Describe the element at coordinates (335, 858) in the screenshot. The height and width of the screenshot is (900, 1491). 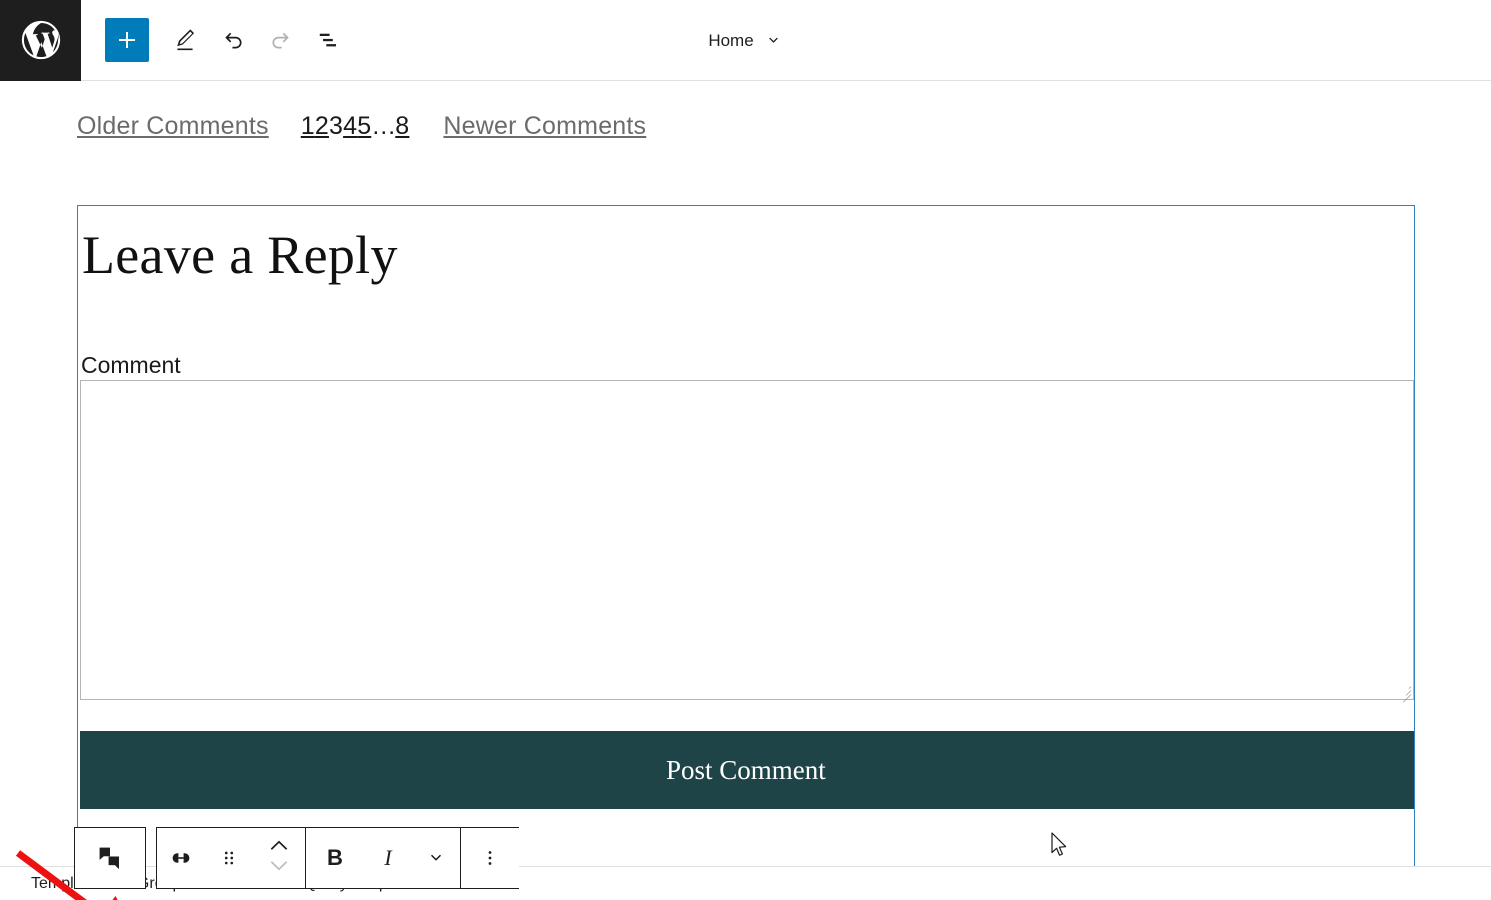
I see `bold-button: B` at that location.